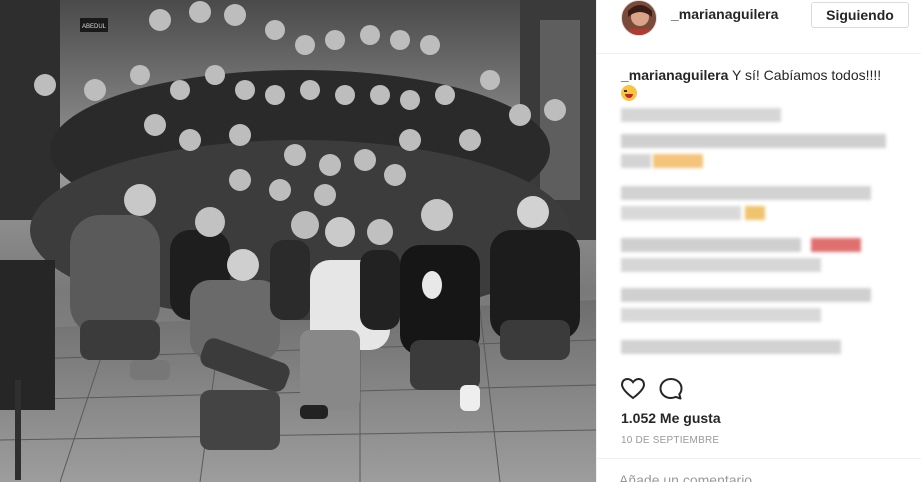 The height and width of the screenshot is (482, 921). What do you see at coordinates (766, 84) in the screenshot?
I see `caption: _marianaguilera Y sí! Cabíamos todos!!!!` at bounding box center [766, 84].